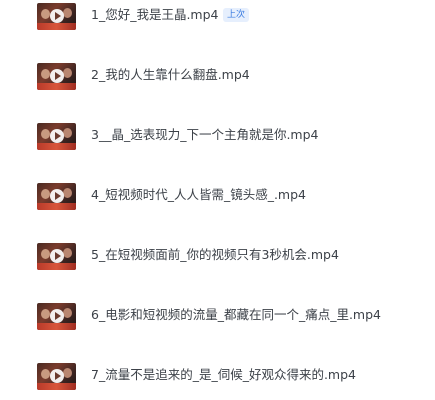 The image size is (435, 400). Describe the element at coordinates (155, 14) in the screenshot. I see `file-name: 1_您好_我是王晶.mp4` at that location.